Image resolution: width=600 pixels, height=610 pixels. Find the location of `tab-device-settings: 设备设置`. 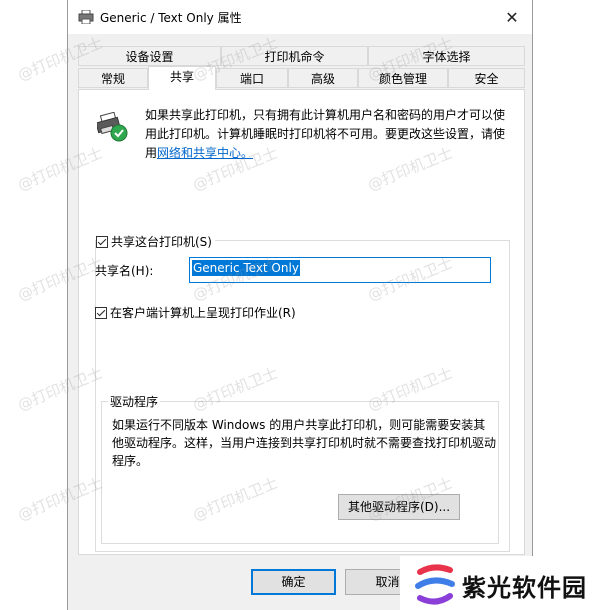

tab-device-settings: 设备设置 is located at coordinates (149, 56).